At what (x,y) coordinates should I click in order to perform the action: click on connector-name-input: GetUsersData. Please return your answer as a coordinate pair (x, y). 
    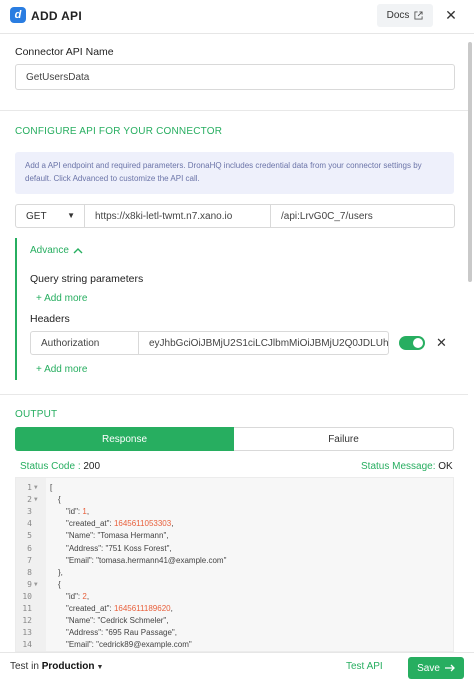
    Looking at the image, I should click on (235, 77).